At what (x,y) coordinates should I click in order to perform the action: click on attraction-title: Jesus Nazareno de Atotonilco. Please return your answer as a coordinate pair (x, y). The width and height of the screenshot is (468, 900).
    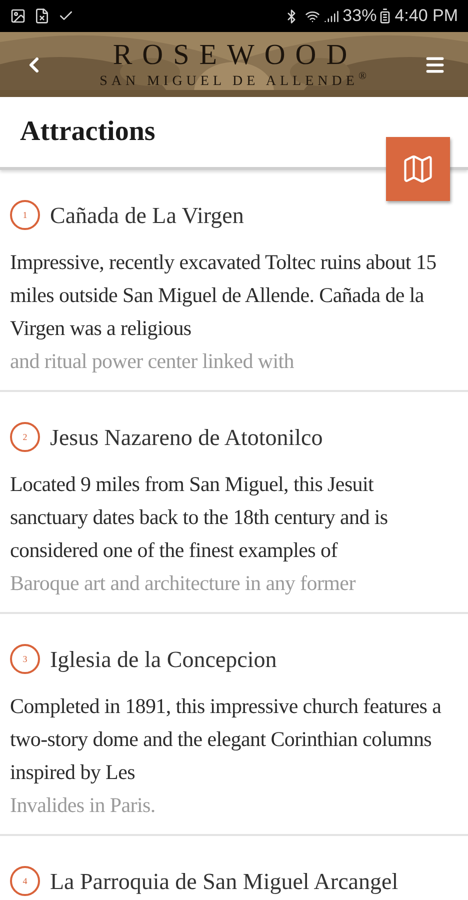
    Looking at the image, I should click on (186, 437).